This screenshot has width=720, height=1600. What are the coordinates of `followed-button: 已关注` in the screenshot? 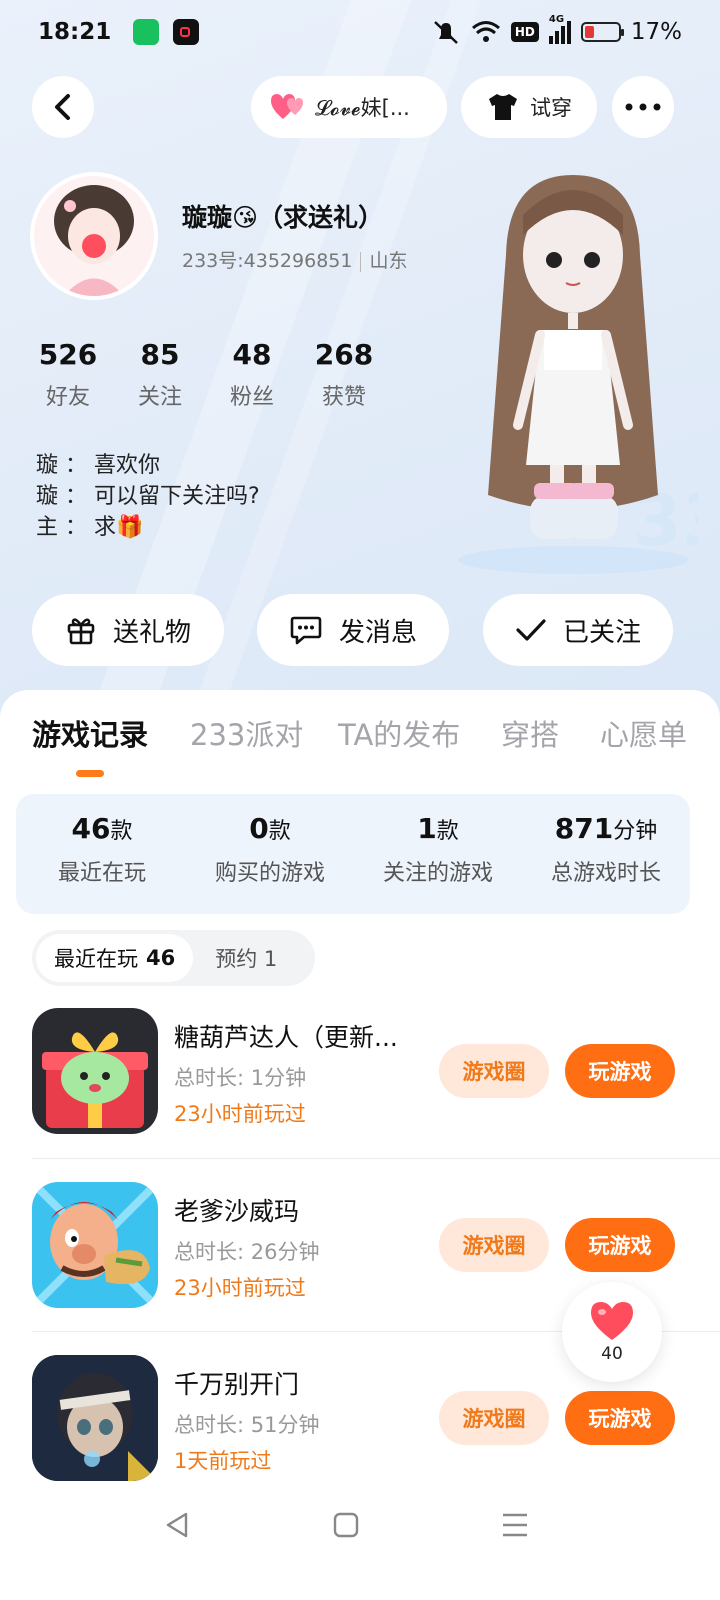 It's located at (578, 630).